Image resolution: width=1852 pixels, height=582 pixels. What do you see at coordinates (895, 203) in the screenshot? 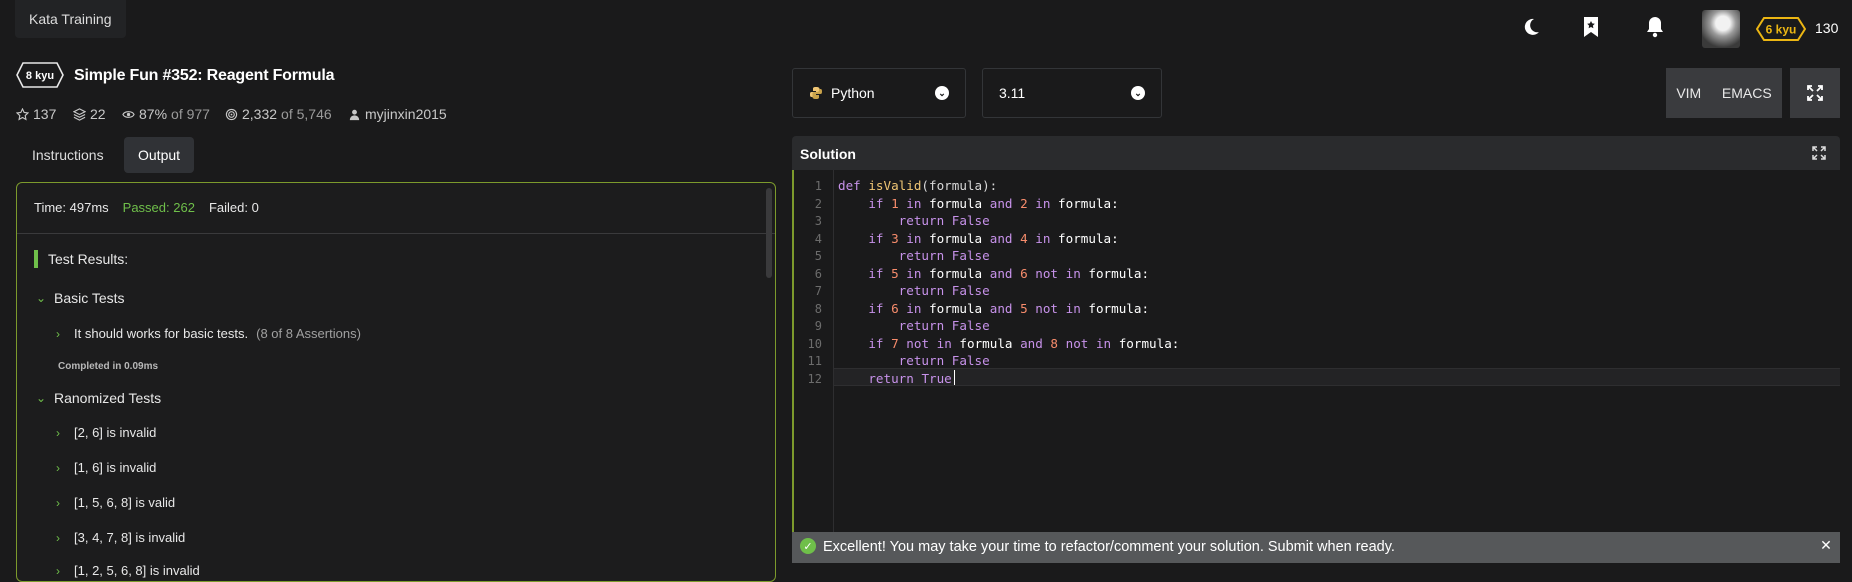
I see `number: 1` at bounding box center [895, 203].